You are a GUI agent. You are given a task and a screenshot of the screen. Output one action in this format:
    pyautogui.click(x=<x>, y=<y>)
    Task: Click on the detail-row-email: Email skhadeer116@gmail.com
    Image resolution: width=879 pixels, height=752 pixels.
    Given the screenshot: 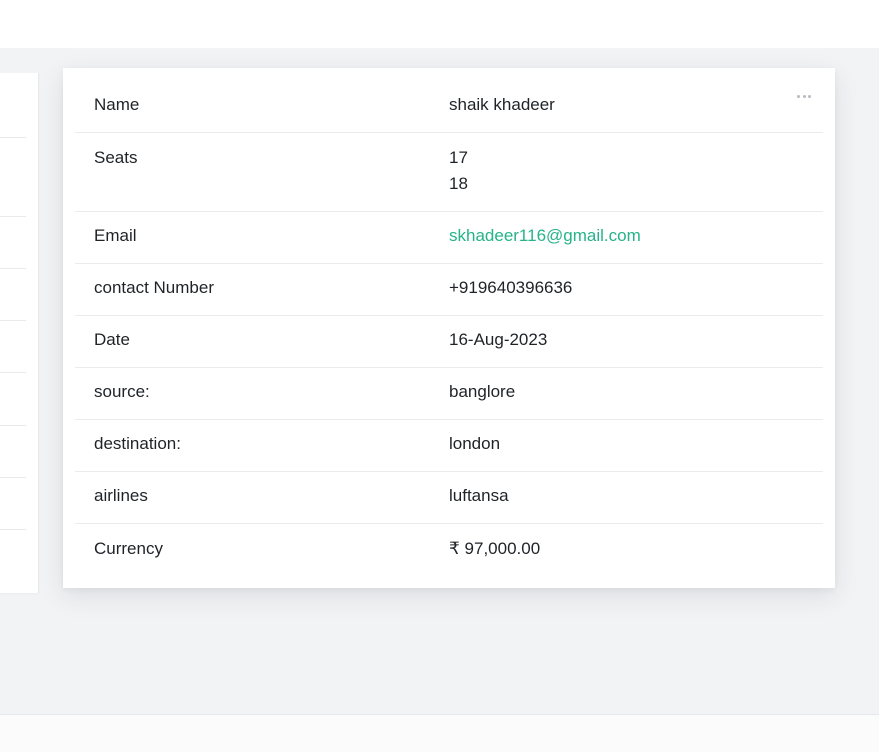 What is the action you would take?
    pyautogui.click(x=449, y=237)
    